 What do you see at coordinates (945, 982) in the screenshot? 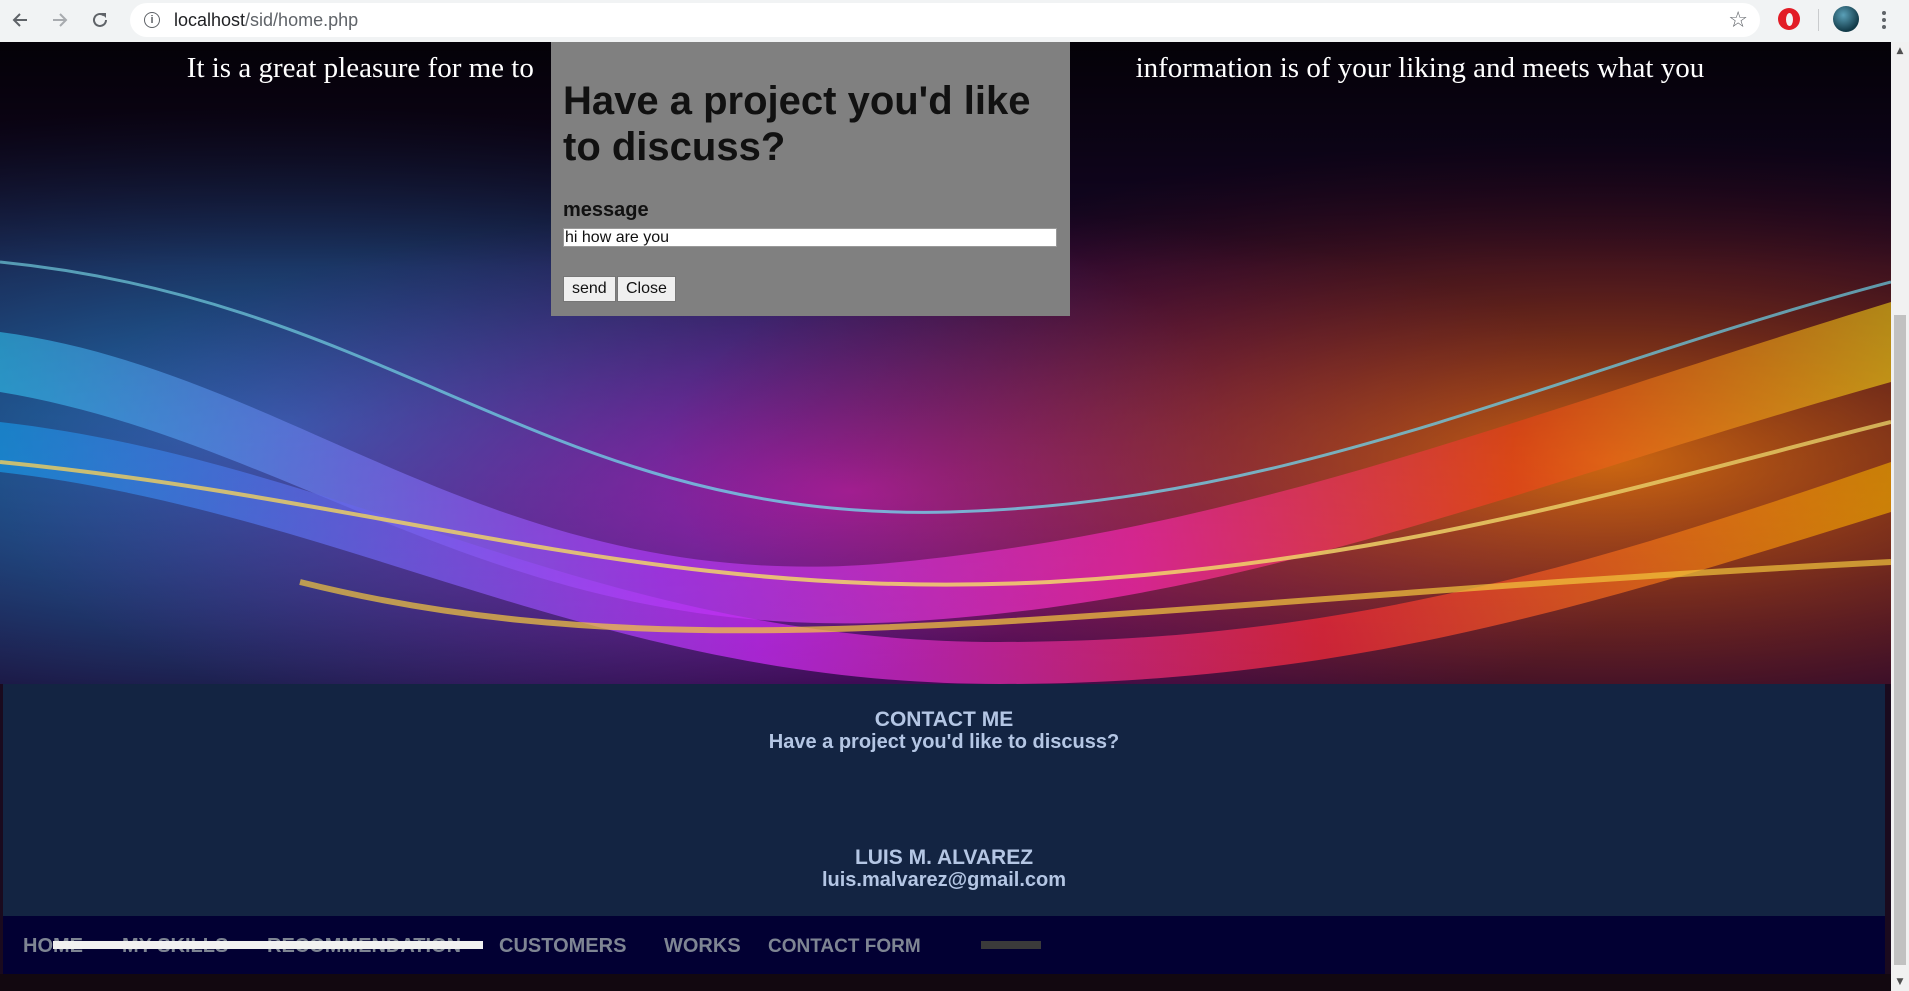
I see `page-bottom-strip` at bounding box center [945, 982].